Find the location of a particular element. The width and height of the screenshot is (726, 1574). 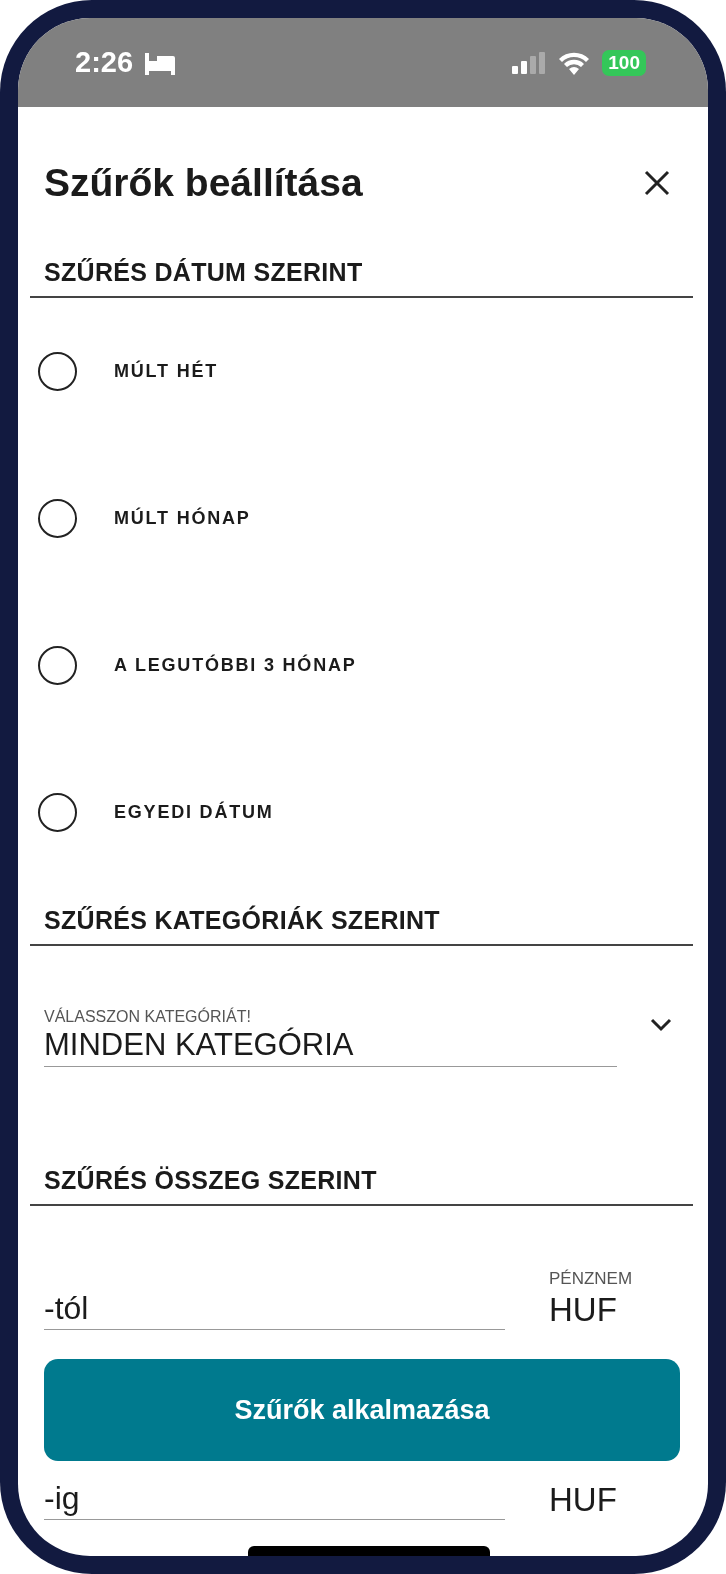

section-heading: SZŰRÉS DÁTUM SZERINT is located at coordinates (203, 272).